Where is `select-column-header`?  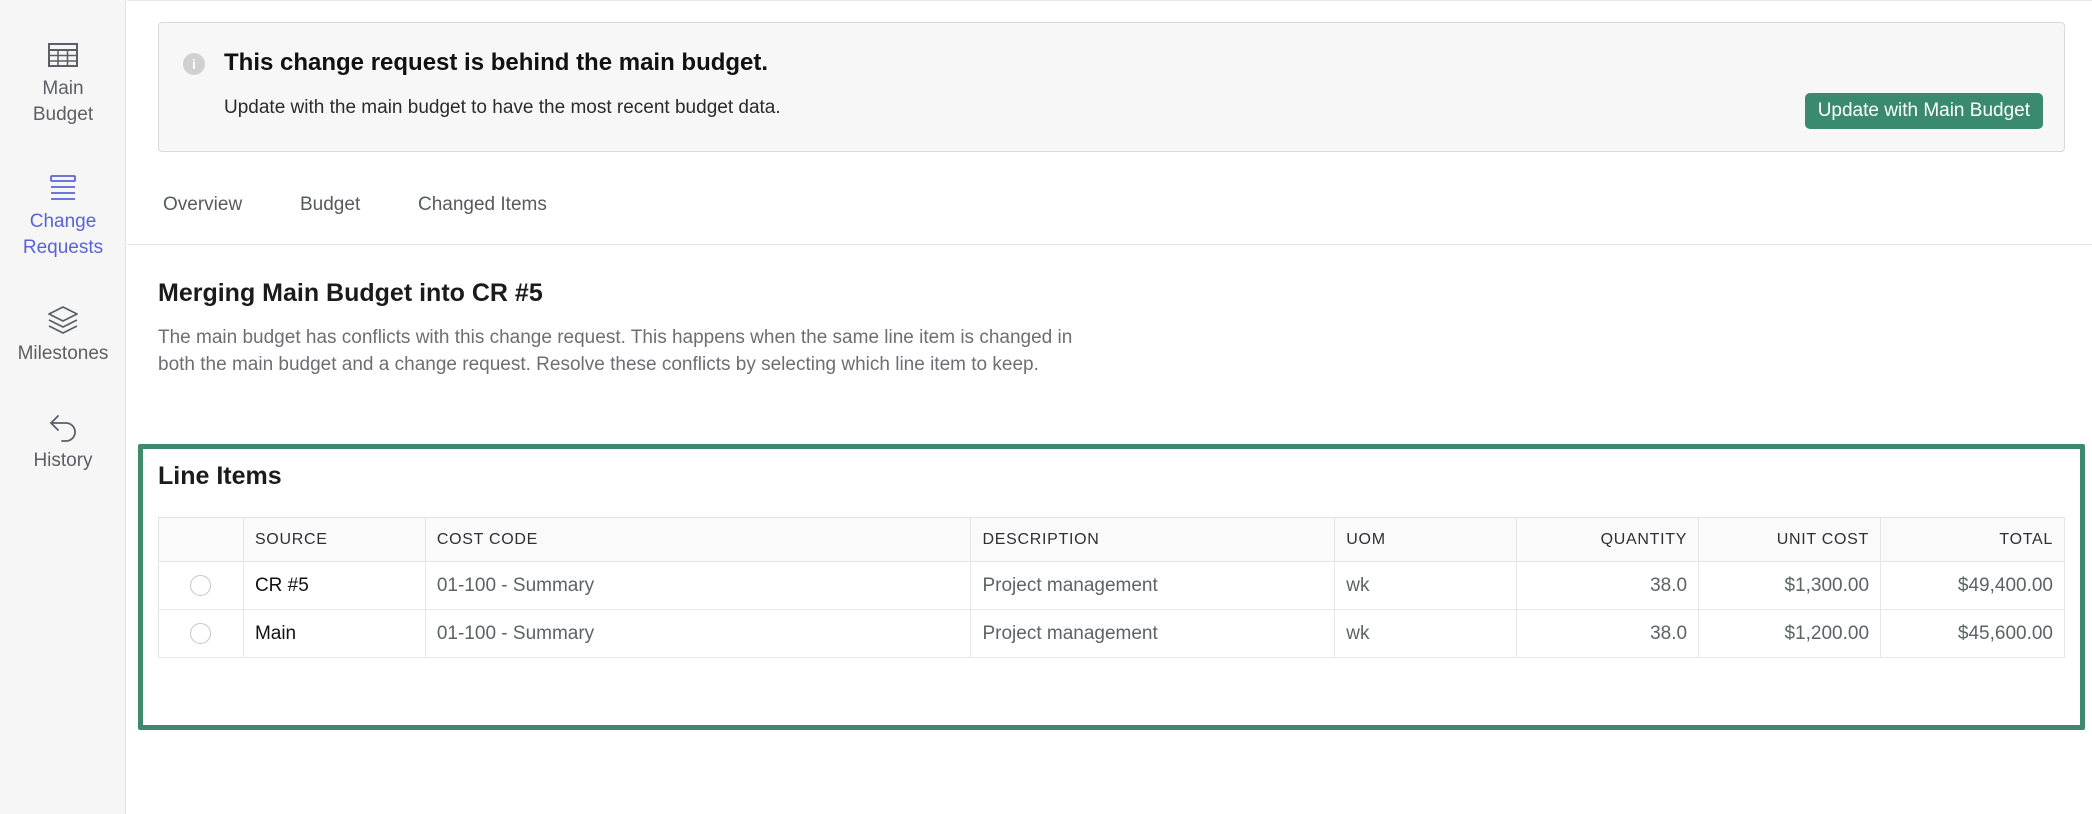
select-column-header is located at coordinates (201, 539).